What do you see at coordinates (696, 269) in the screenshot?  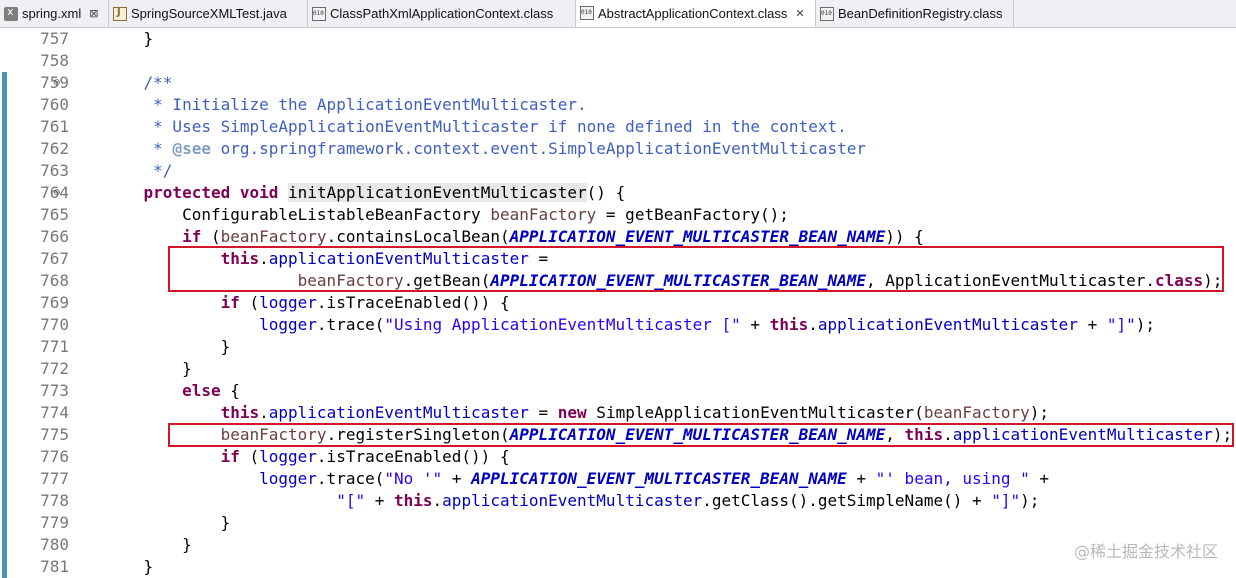 I see `highlight-box-getbean` at bounding box center [696, 269].